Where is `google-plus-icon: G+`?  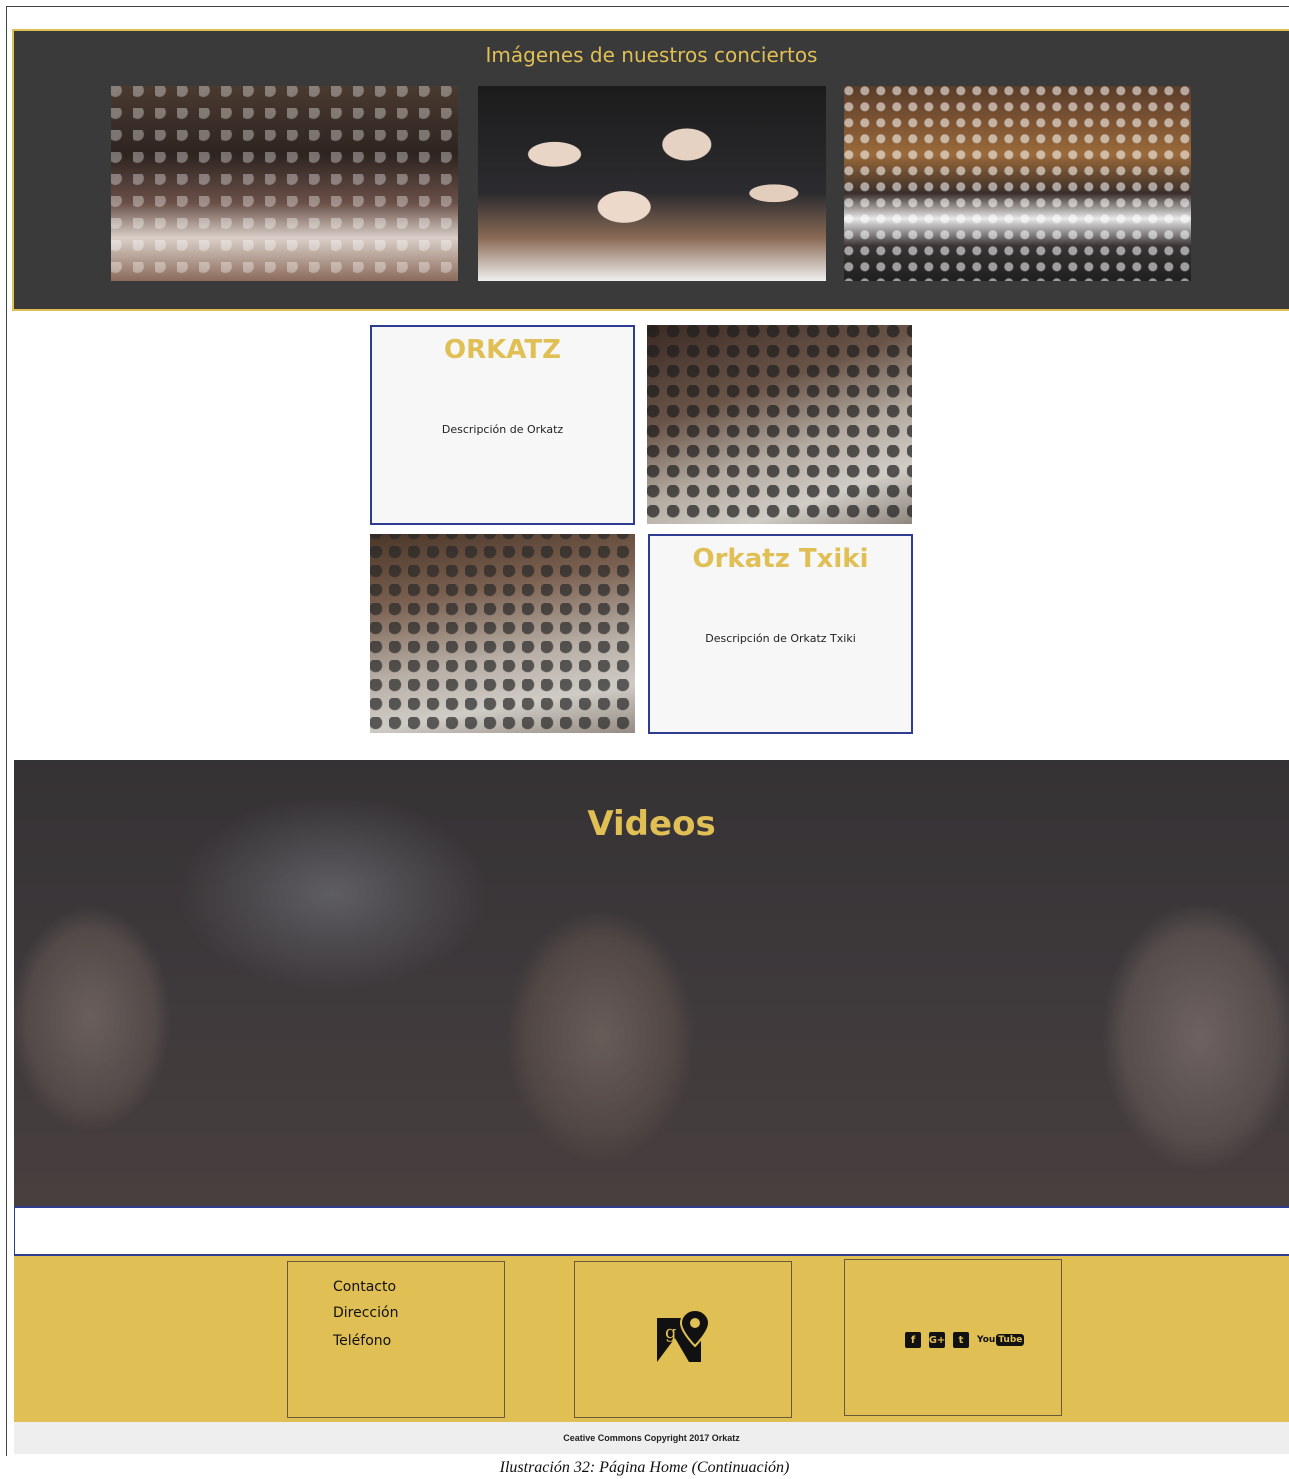 google-plus-icon: G+ is located at coordinates (937, 1340).